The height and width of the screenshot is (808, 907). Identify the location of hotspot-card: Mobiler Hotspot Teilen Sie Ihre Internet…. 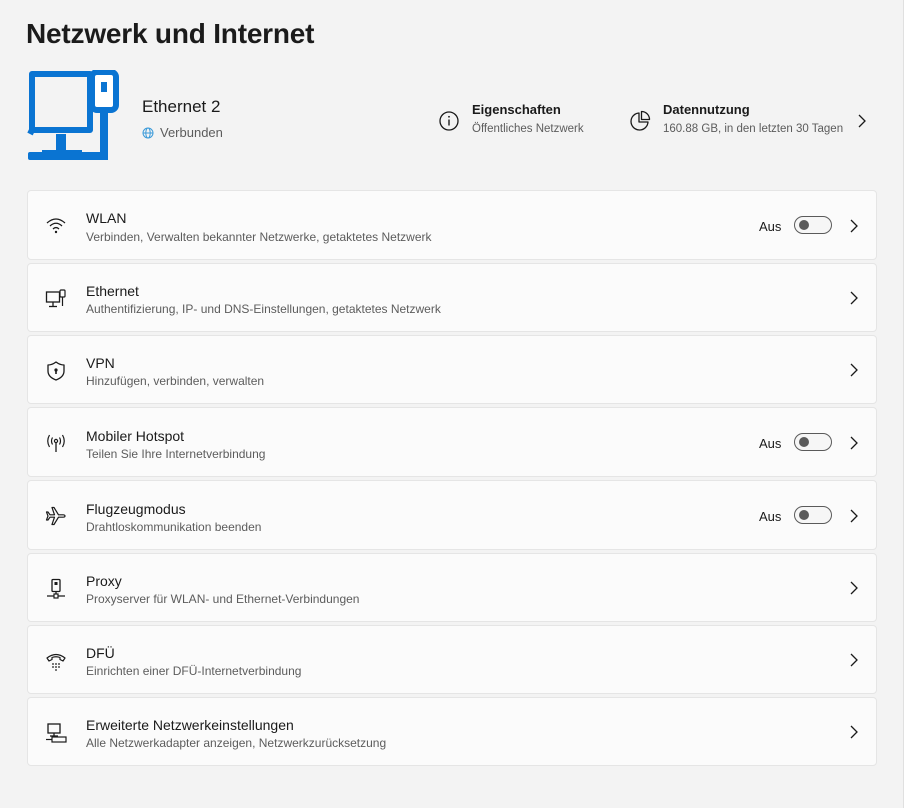
(452, 442).